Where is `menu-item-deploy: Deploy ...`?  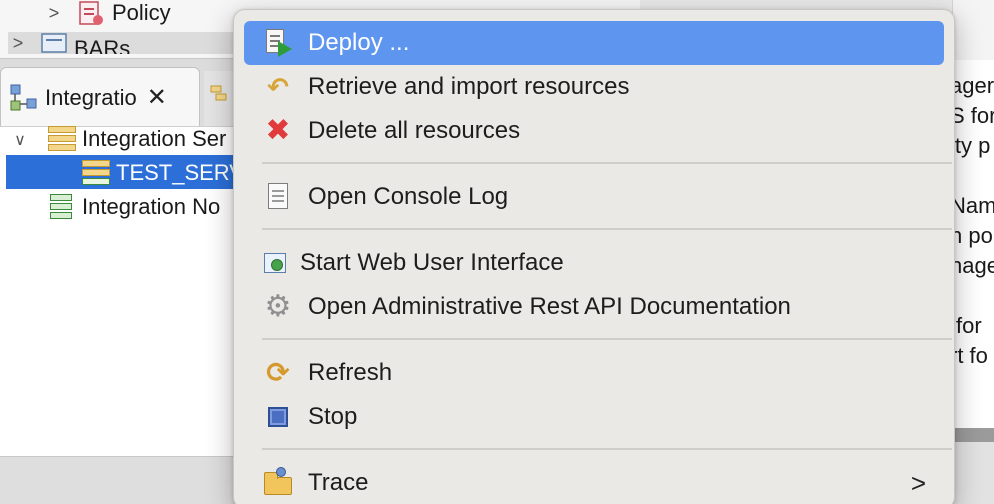
menu-item-deploy: Deploy ... is located at coordinates (594, 43).